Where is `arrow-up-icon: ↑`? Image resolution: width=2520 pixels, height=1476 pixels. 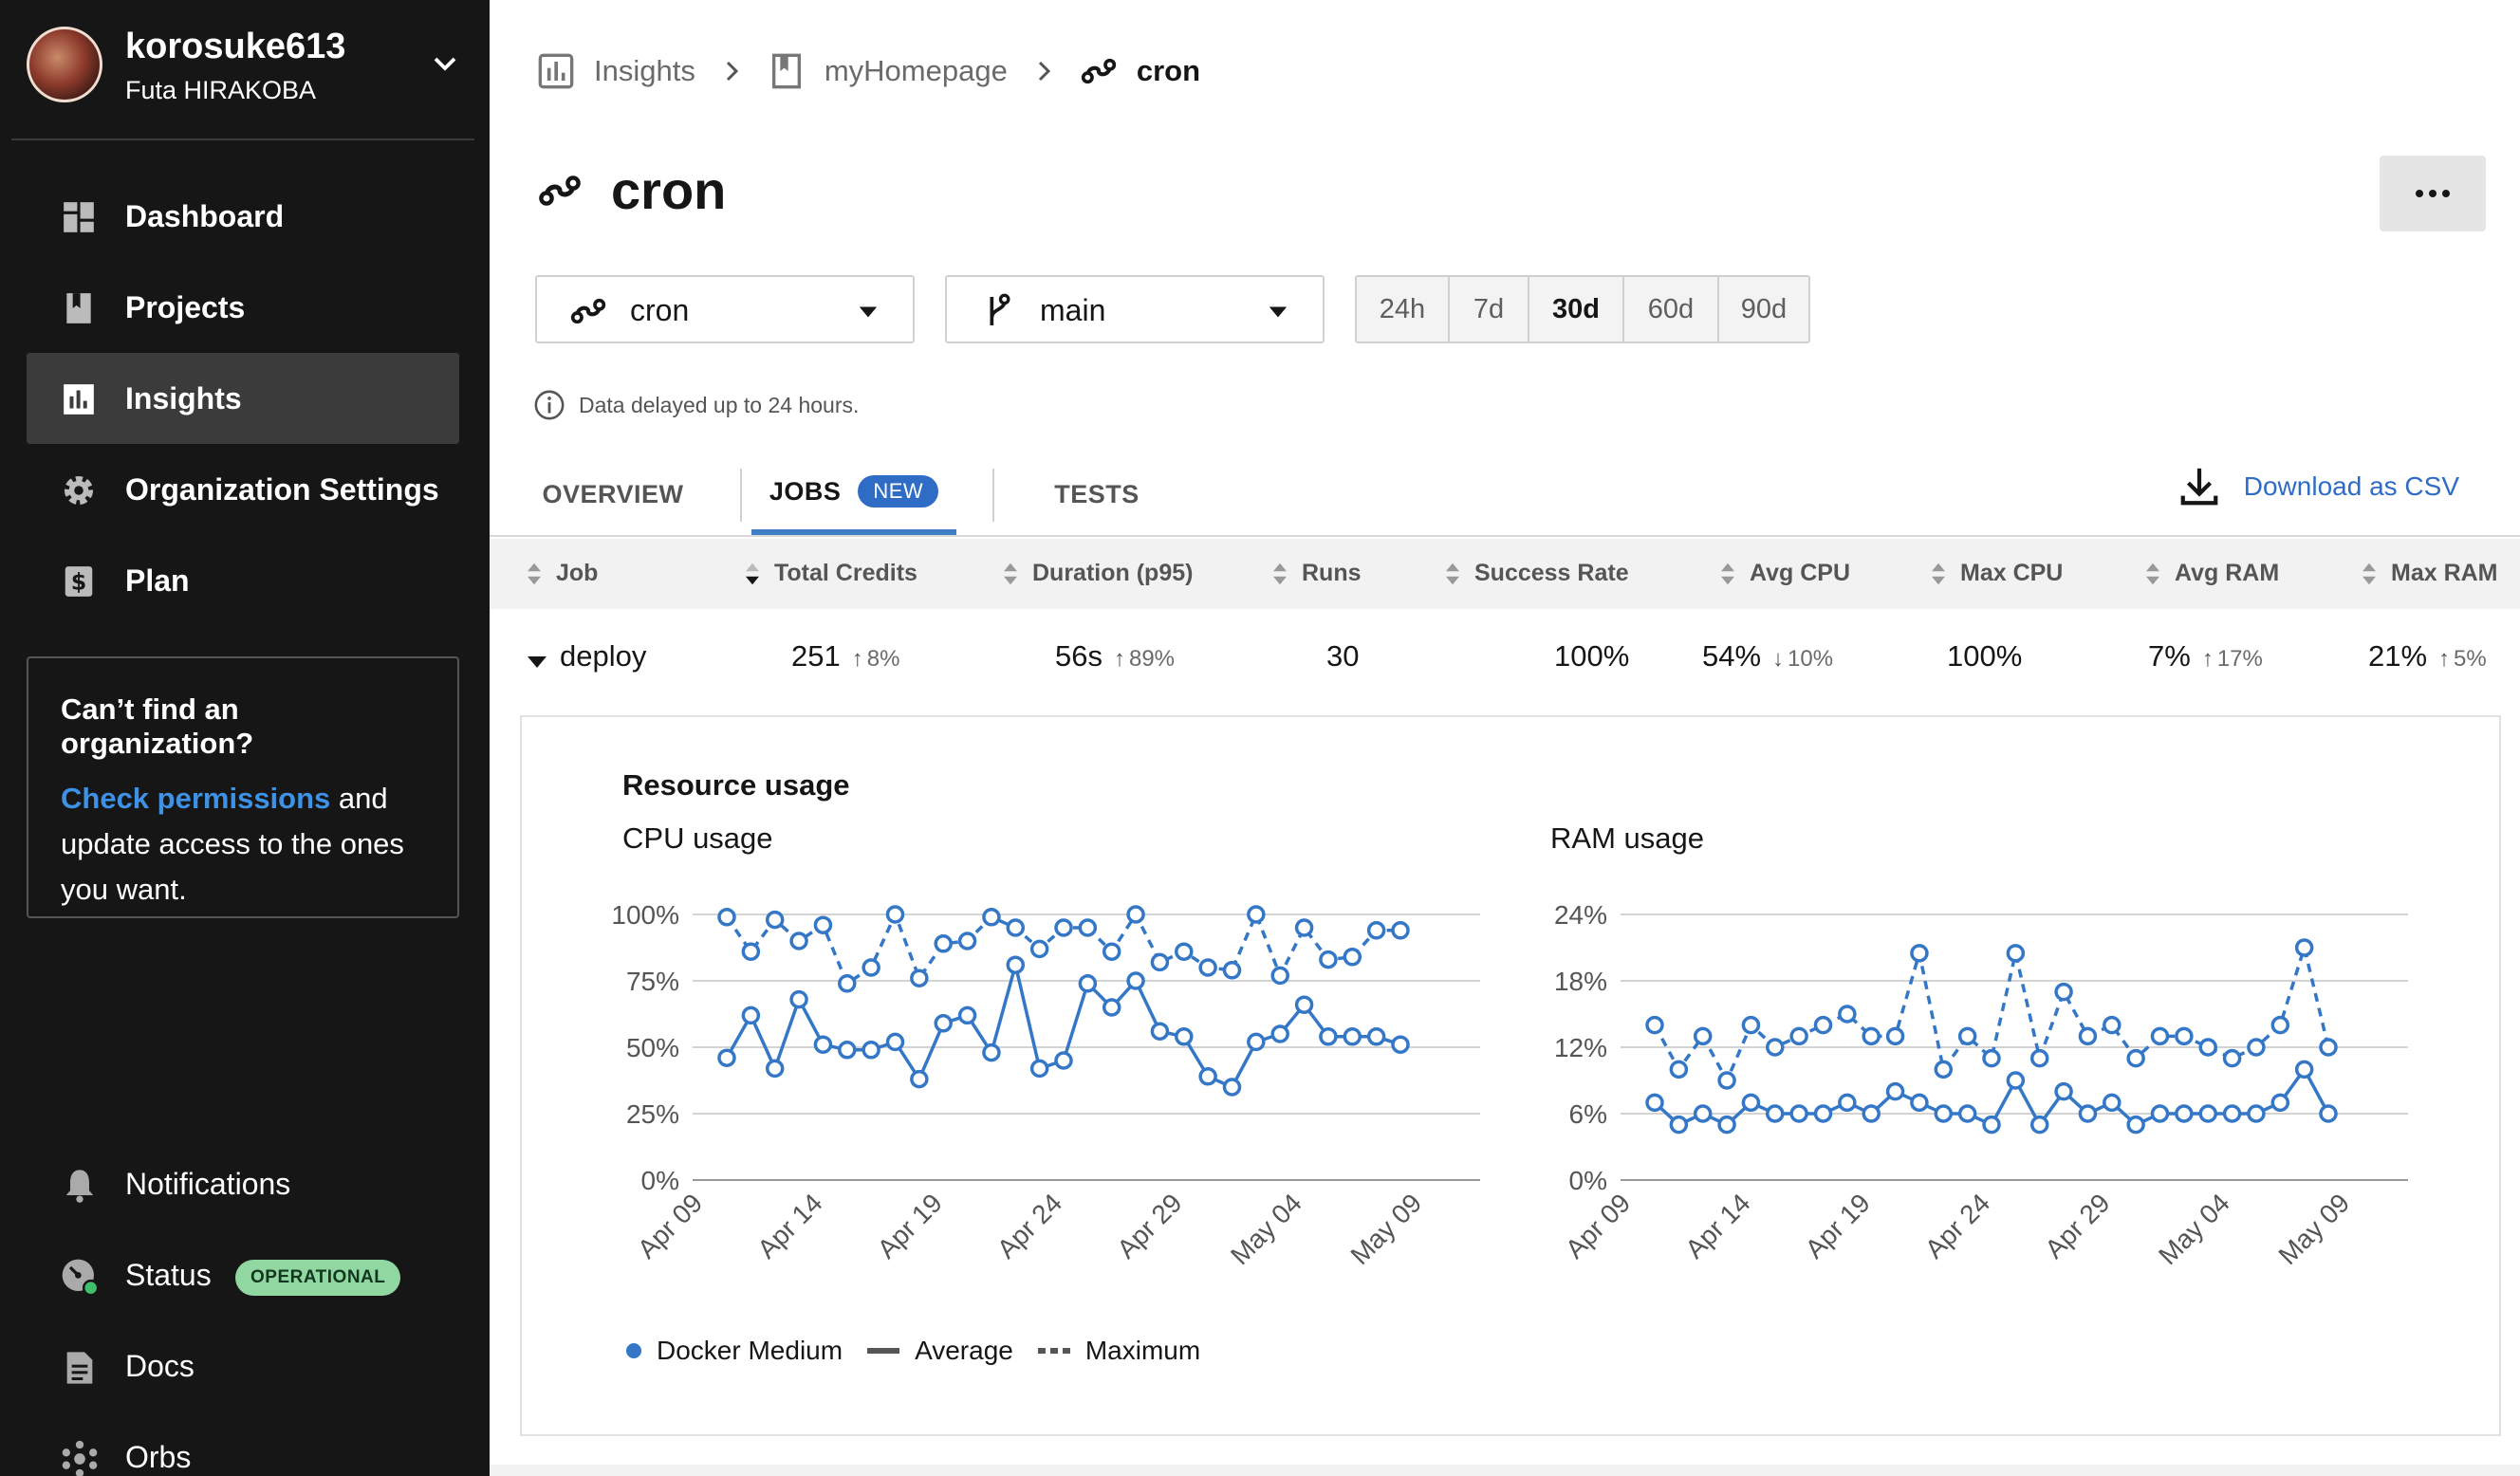
arrow-up-icon: ↑ is located at coordinates (857, 659).